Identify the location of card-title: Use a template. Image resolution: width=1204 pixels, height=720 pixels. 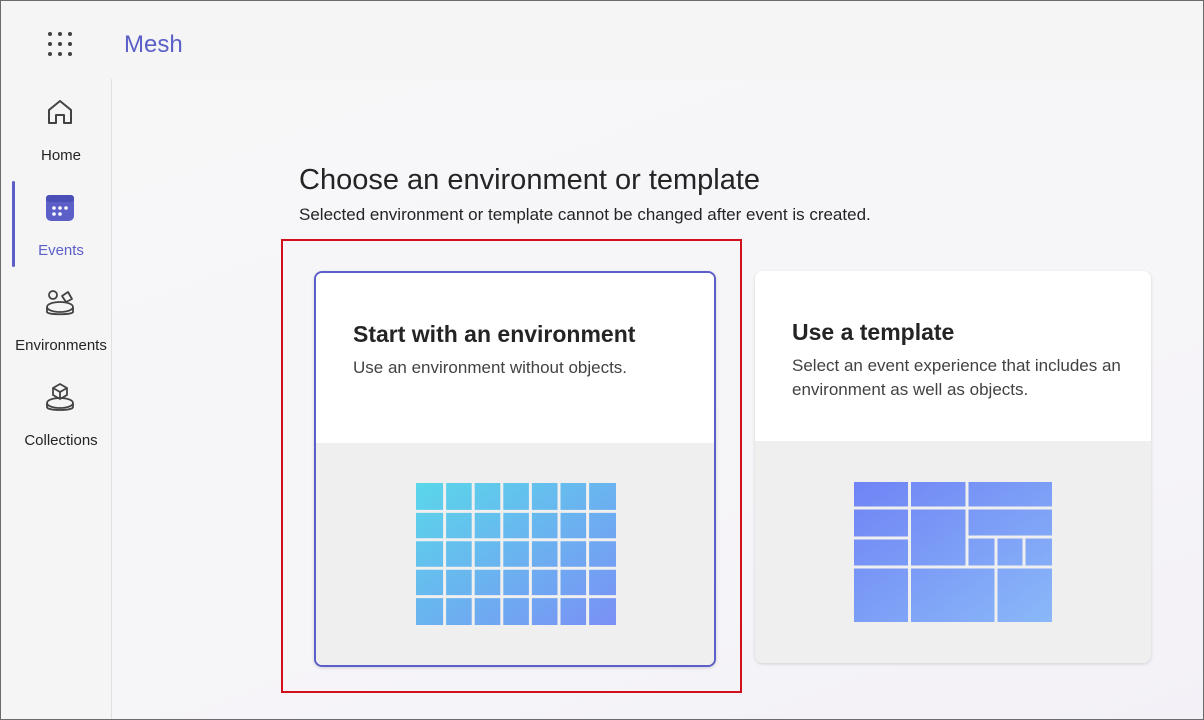
(873, 332).